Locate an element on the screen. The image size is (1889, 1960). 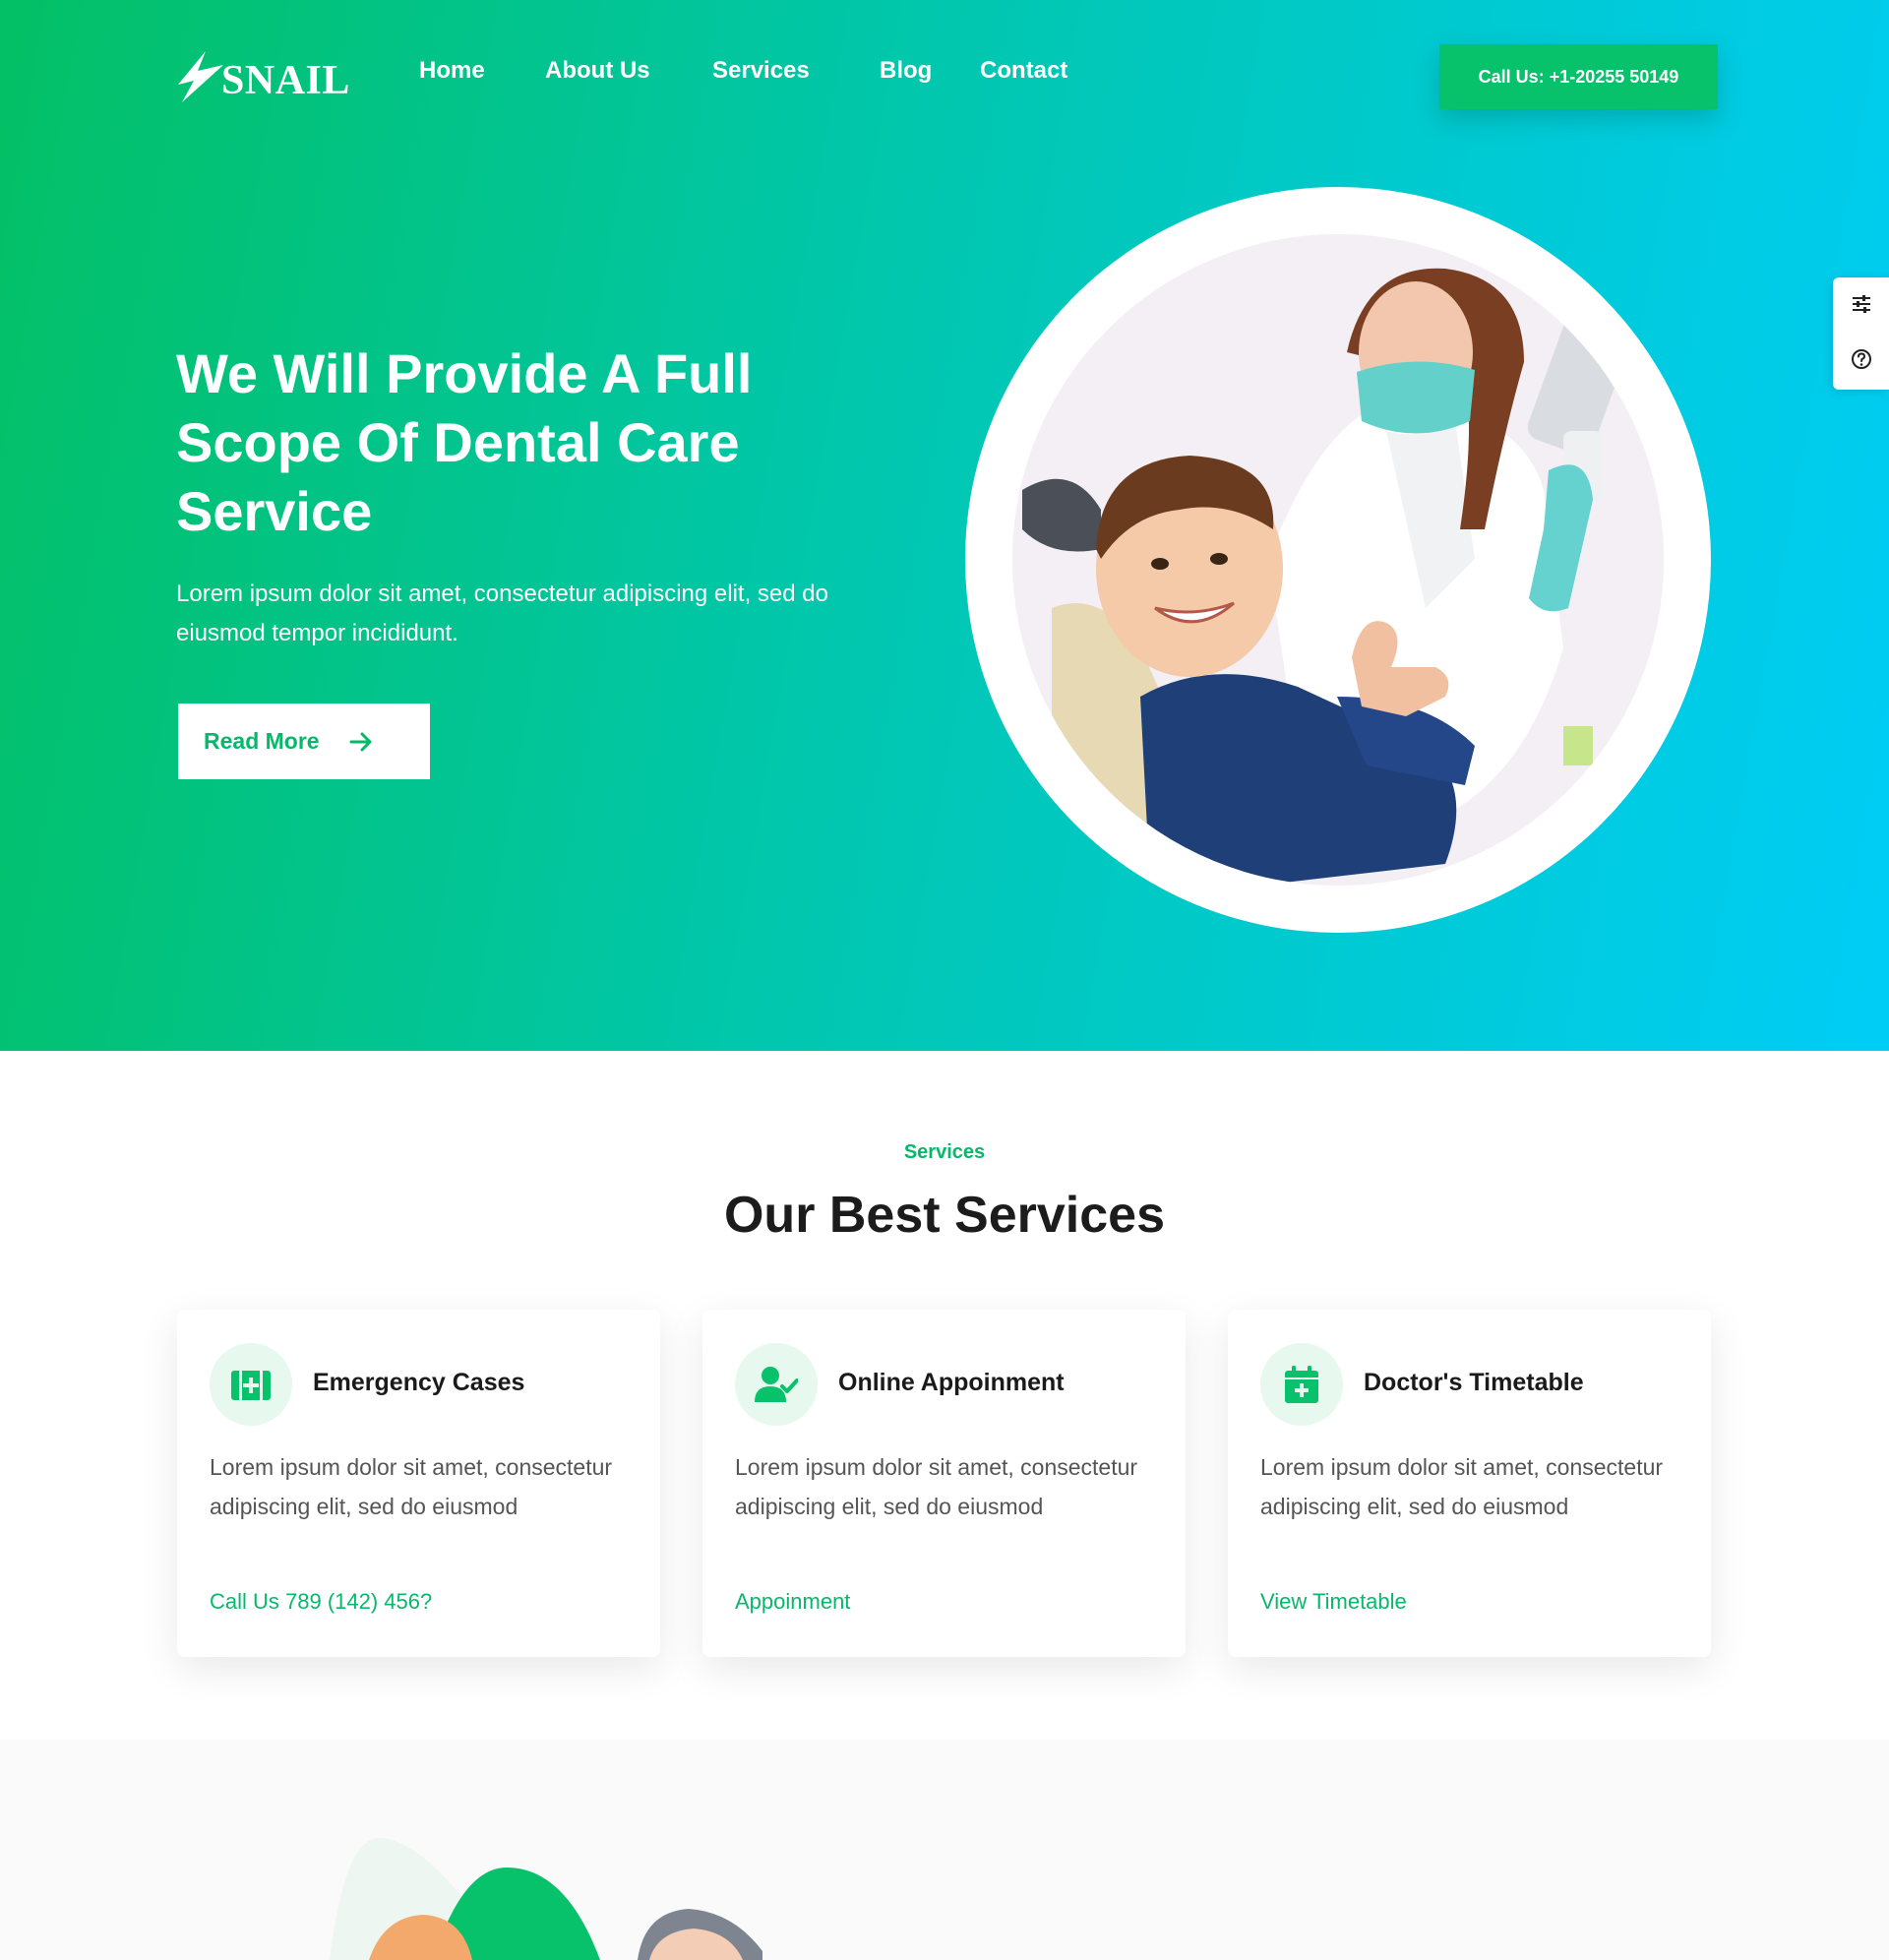
snail-logo-icon is located at coordinates (201, 76).